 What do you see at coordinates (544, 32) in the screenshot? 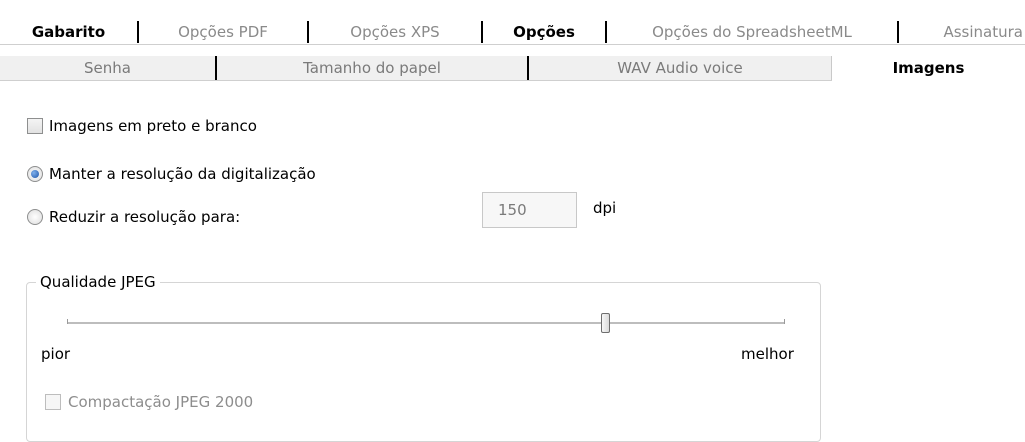
I see `tab-opcoes: Opções` at bounding box center [544, 32].